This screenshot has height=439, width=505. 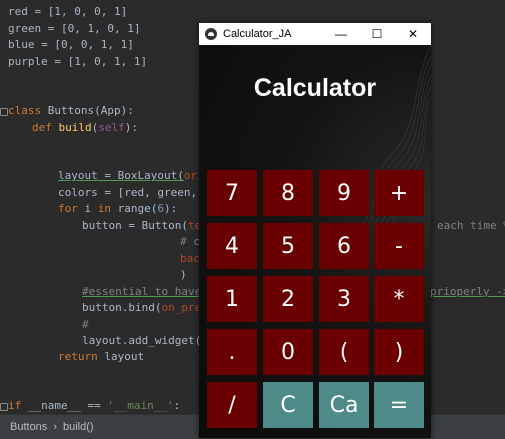 I want to click on key-clear-all-button: Ca, so click(x=344, y=405).